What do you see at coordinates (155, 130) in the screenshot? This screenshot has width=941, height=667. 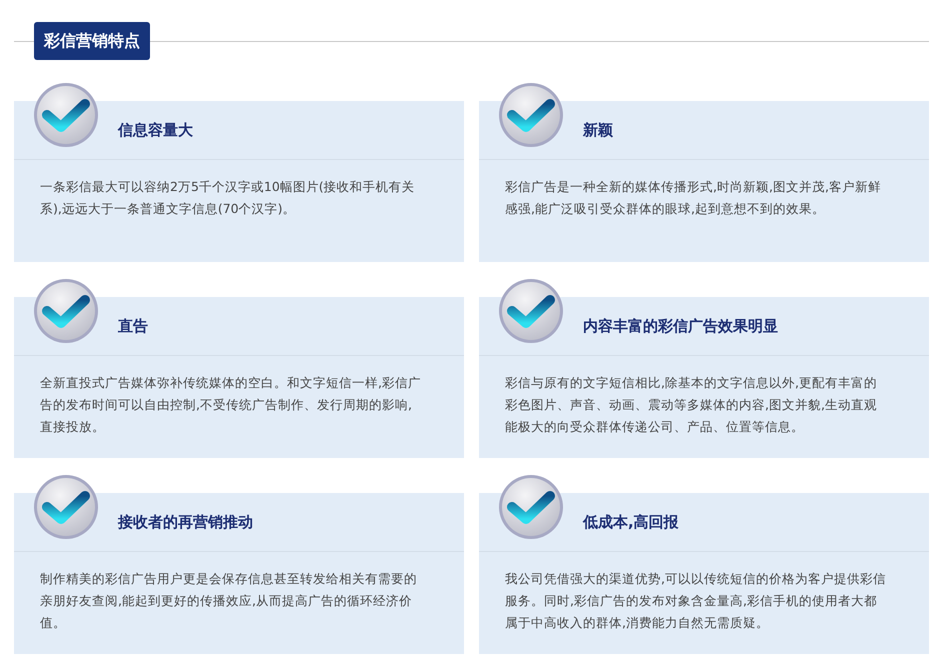 I see `feature-title: 信息容量大` at bounding box center [155, 130].